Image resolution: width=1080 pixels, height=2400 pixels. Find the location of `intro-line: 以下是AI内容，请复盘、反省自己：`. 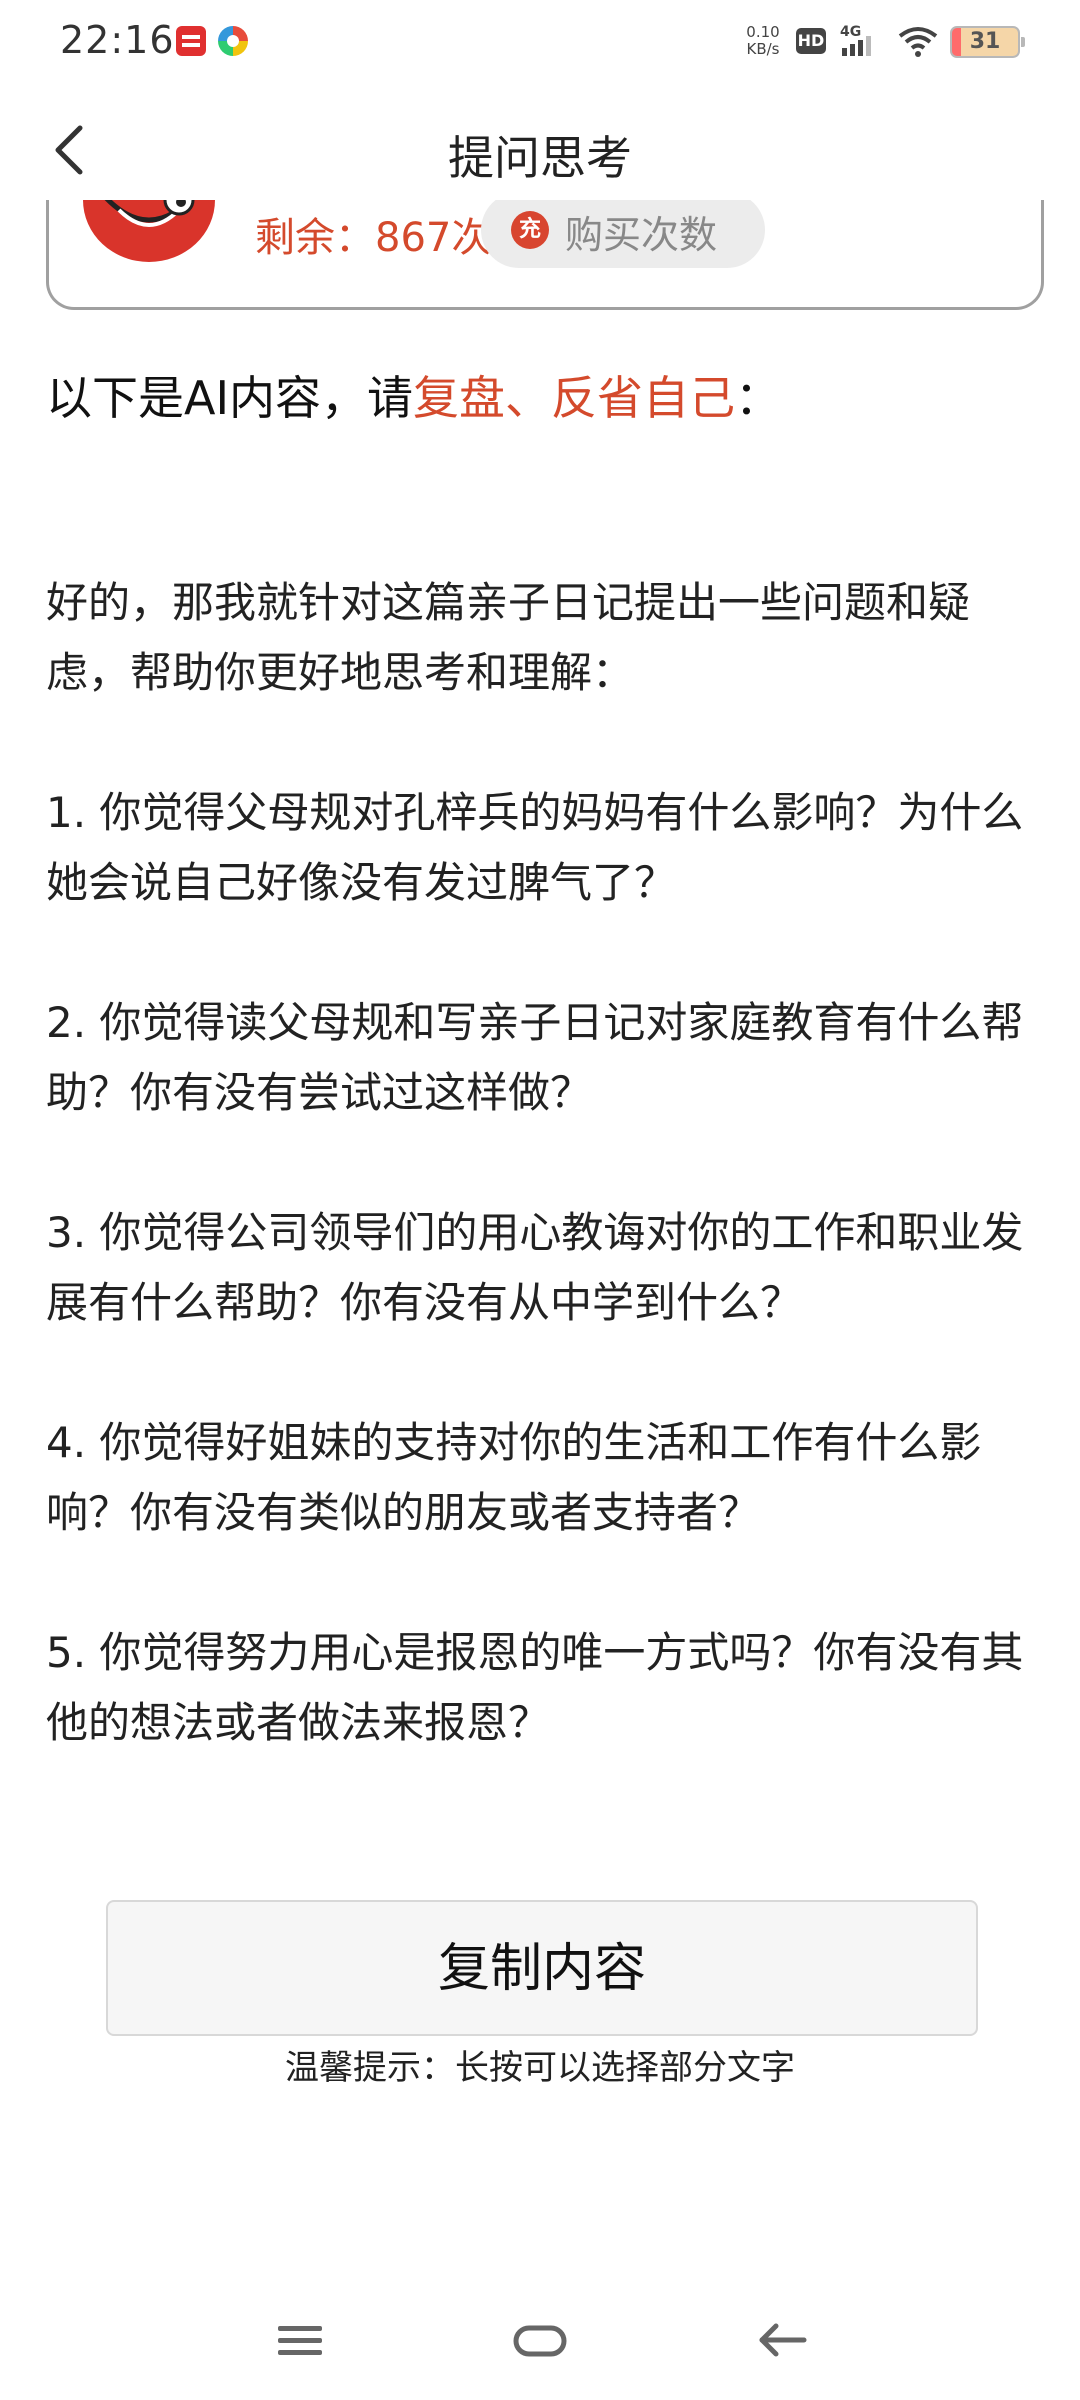

intro-line: 以下是AI内容，请复盘、反省自己： is located at coordinates (413, 395).